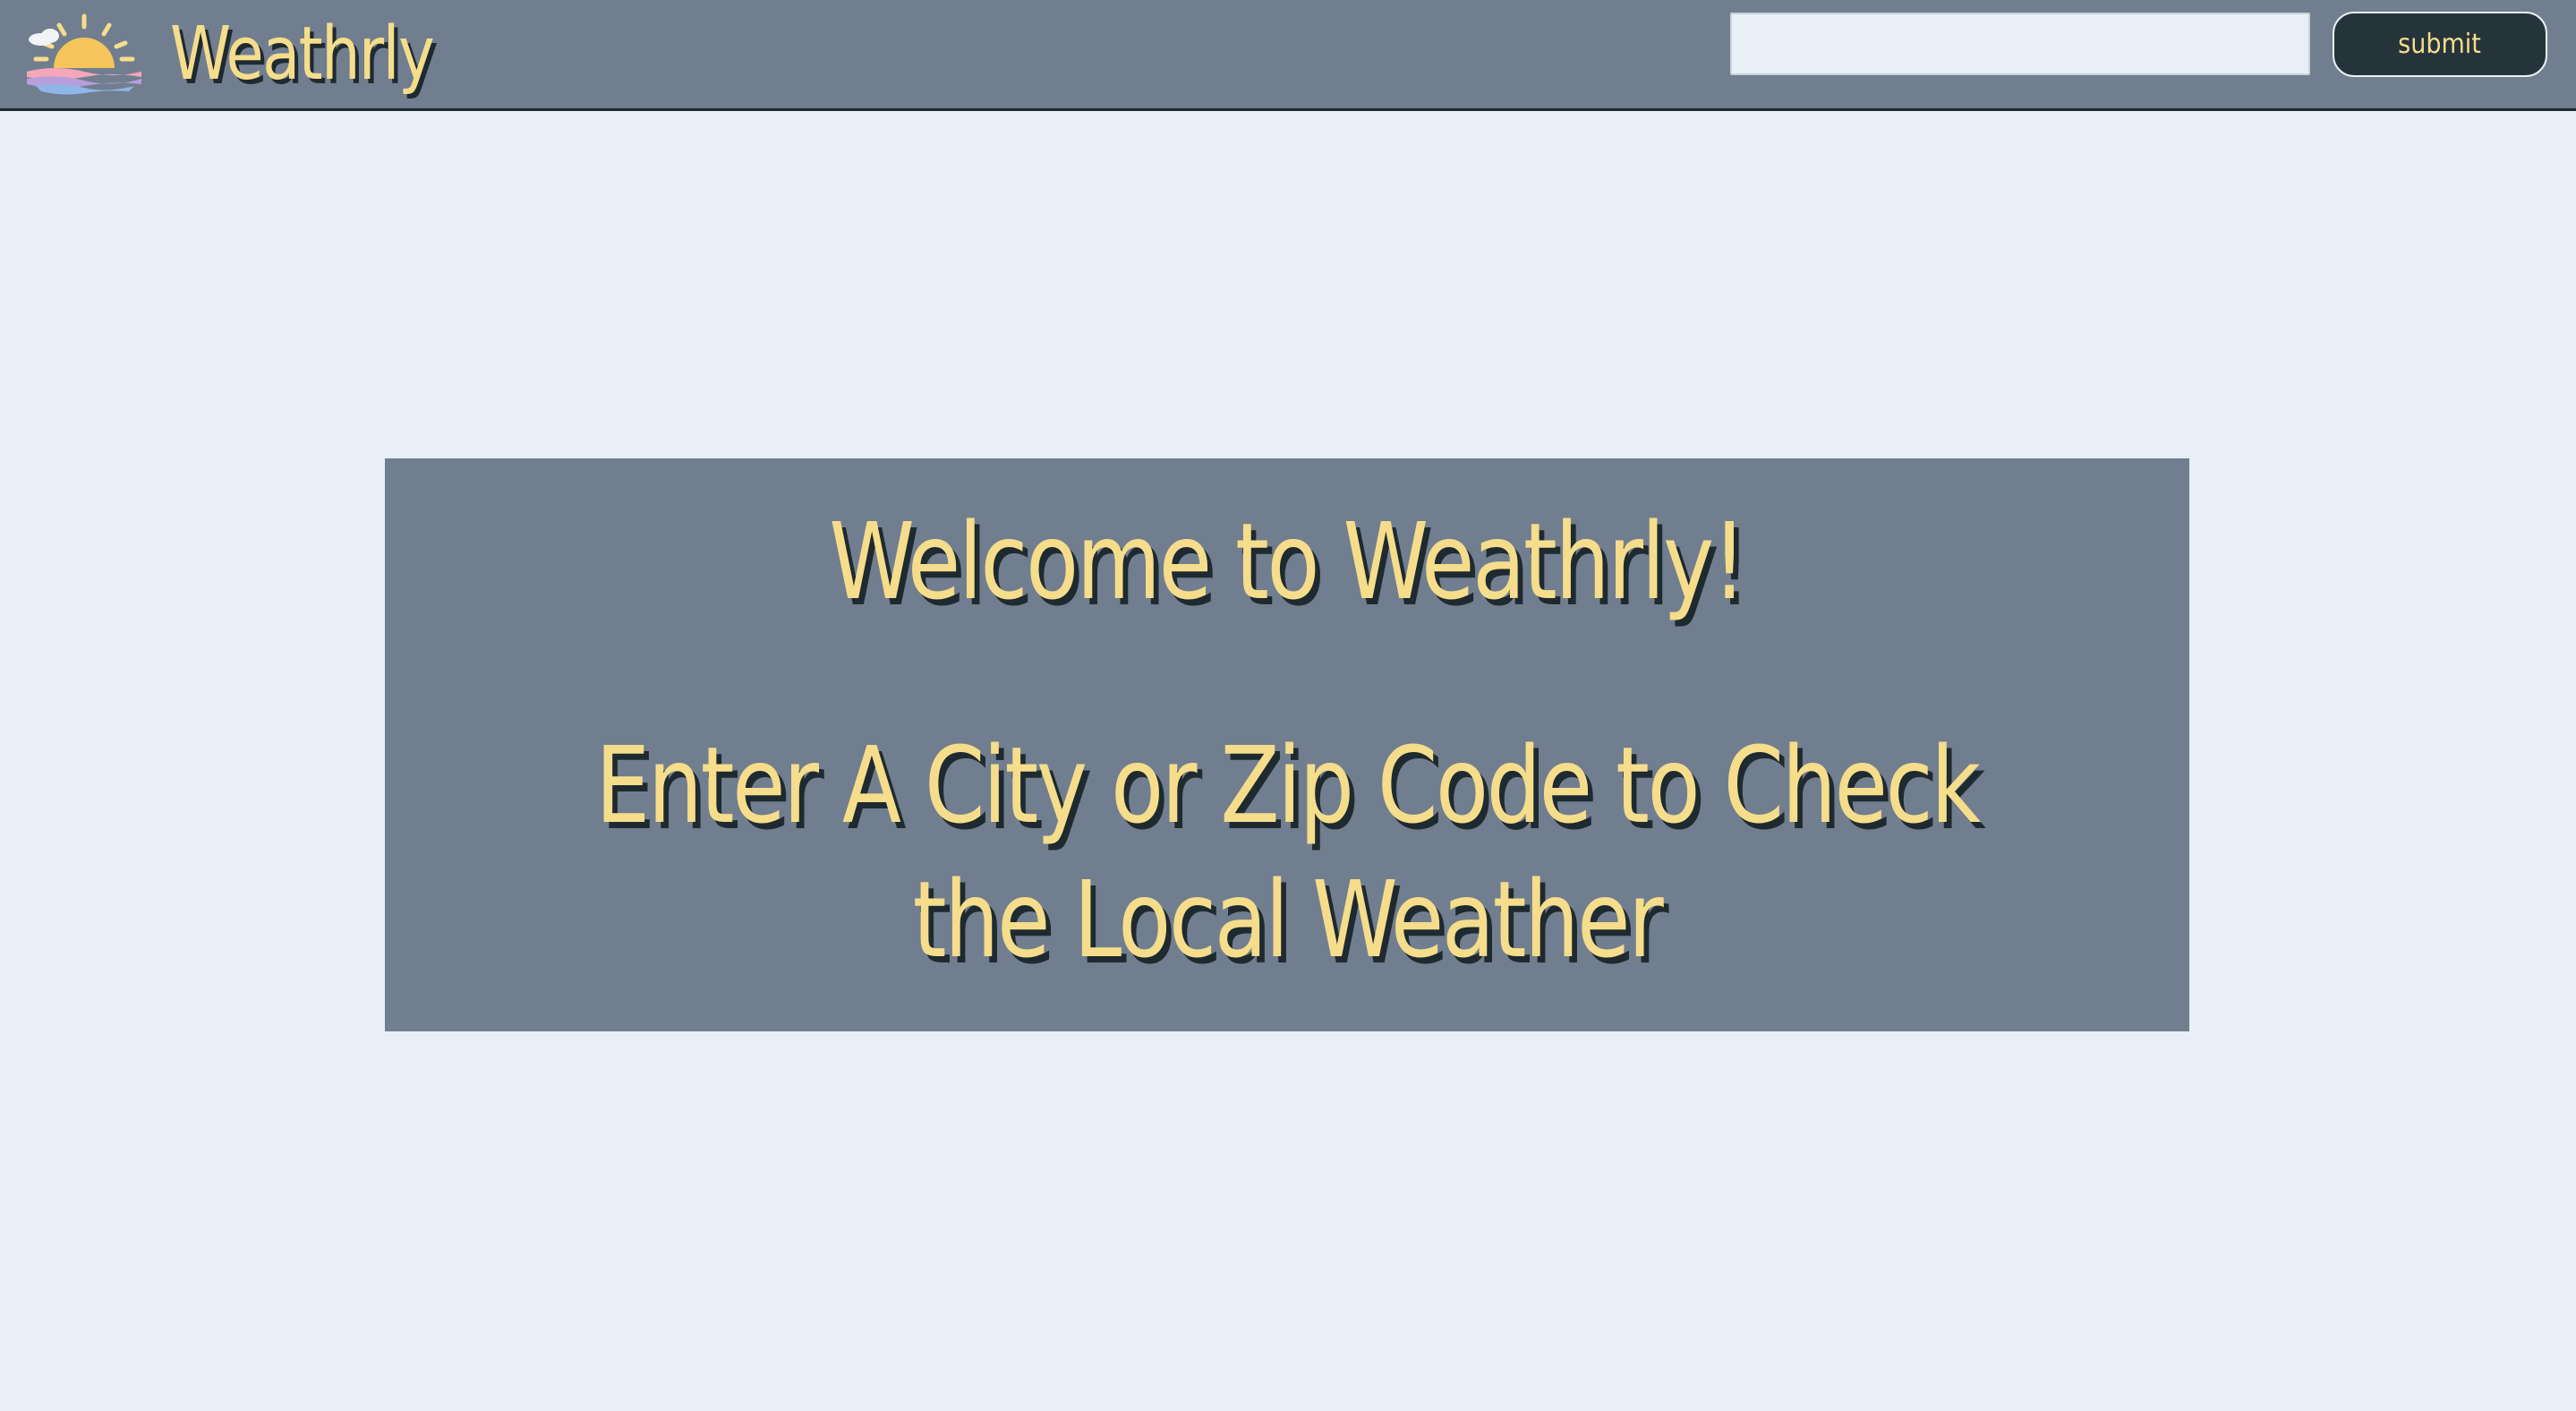 The image size is (2576, 1411). What do you see at coordinates (84, 54) in the screenshot?
I see `sunset-over-water-icon` at bounding box center [84, 54].